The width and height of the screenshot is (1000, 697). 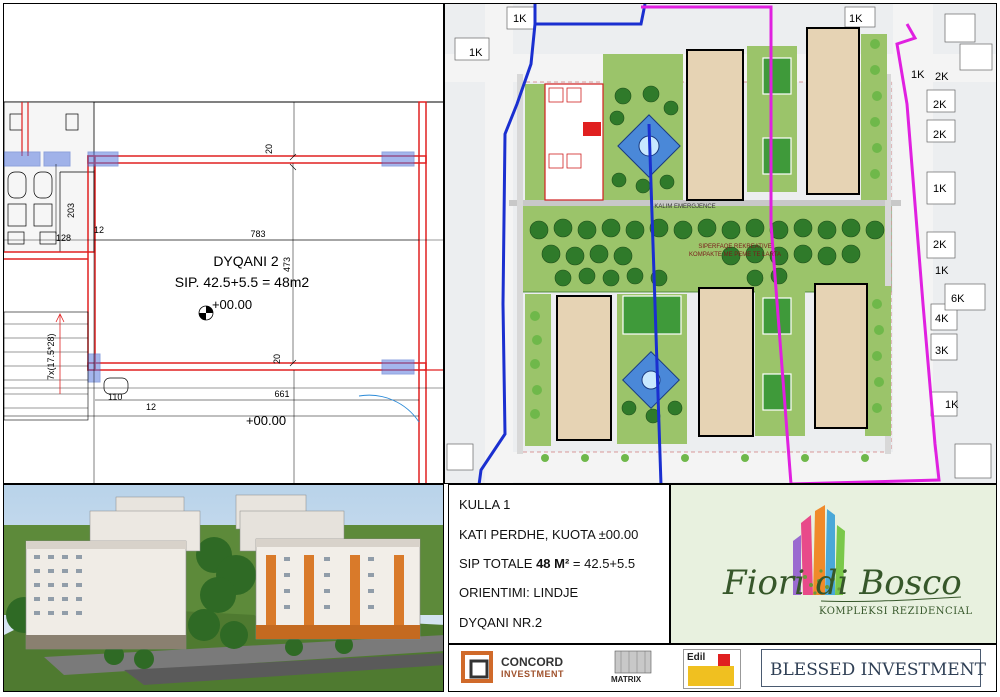 I want to click on dim-661: 661, so click(x=281, y=394).